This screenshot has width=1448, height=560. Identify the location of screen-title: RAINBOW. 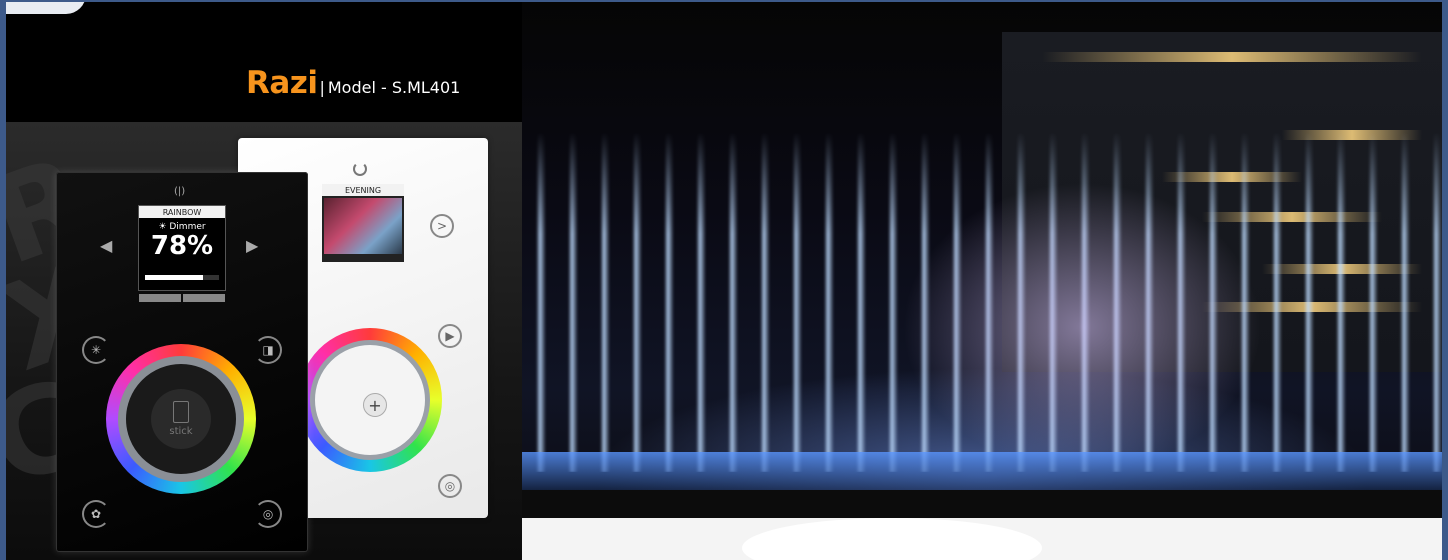
(182, 212).